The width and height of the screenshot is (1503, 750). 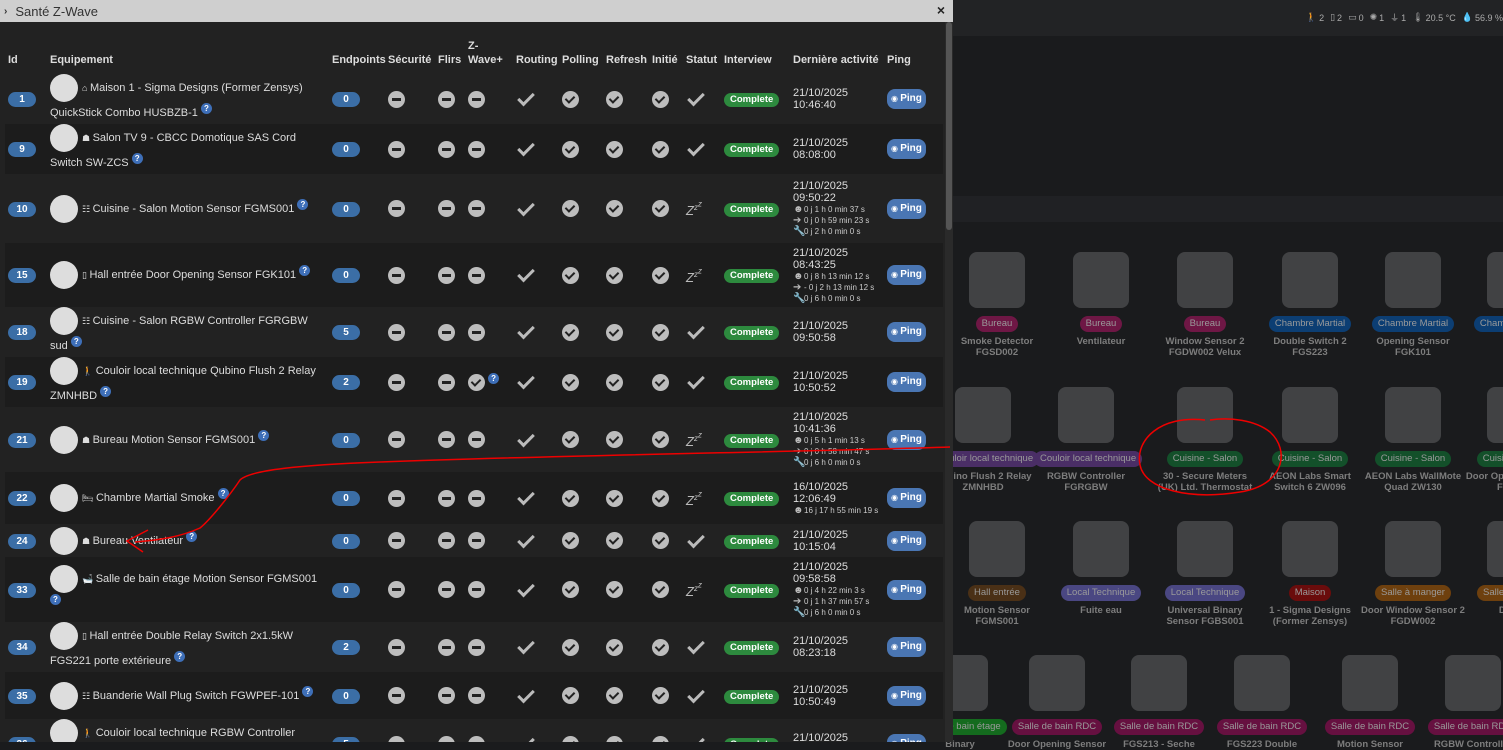 I want to click on wrench-icon: 🔧, so click(x=799, y=612).